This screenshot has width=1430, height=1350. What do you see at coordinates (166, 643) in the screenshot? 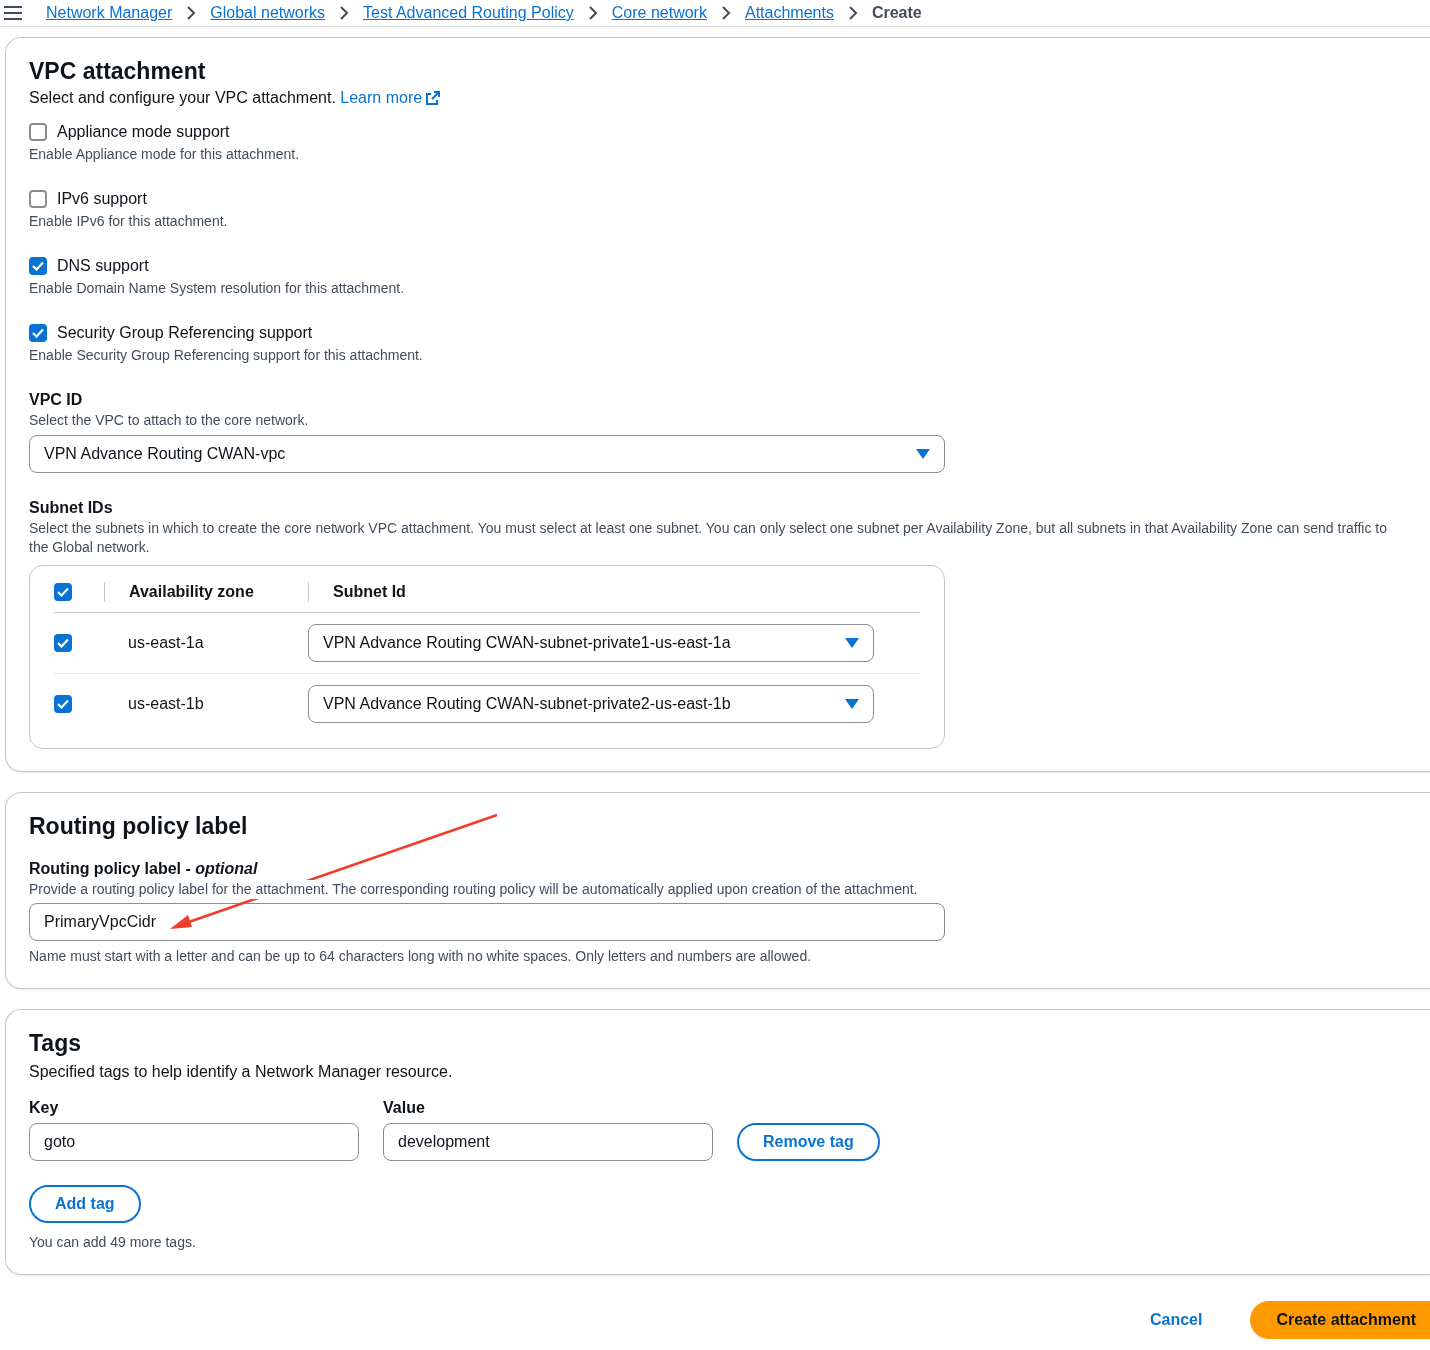
I see `table-cell-text: us-east-1a` at bounding box center [166, 643].